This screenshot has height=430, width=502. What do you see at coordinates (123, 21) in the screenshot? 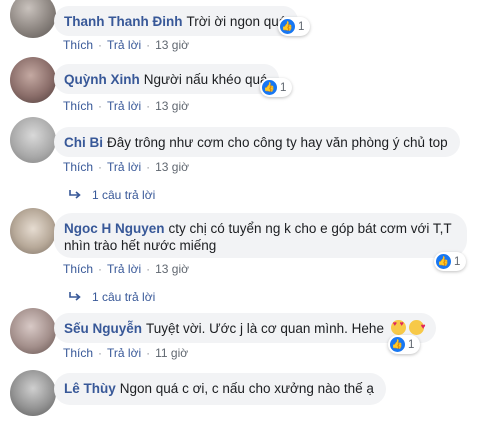
I see `commenter-name: Thanh Thanh Đinh` at bounding box center [123, 21].